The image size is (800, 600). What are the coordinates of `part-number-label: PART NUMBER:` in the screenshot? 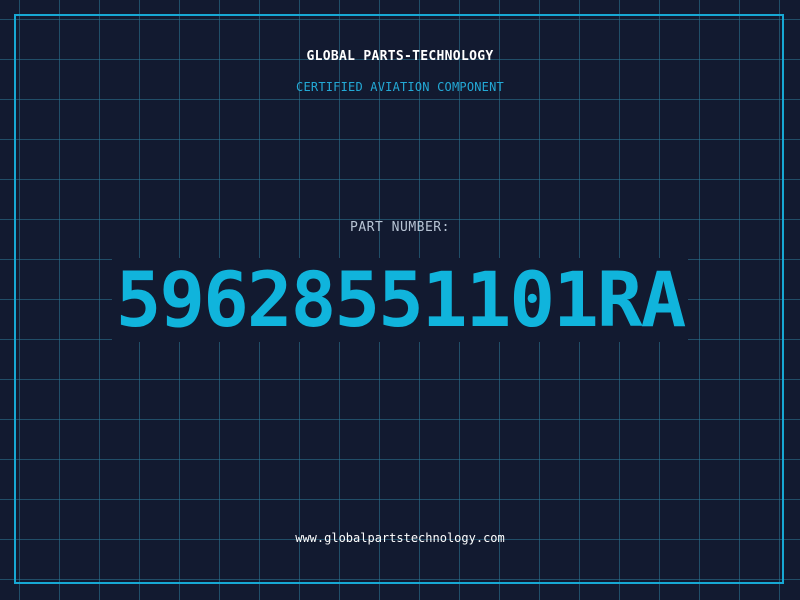 It's located at (400, 227).